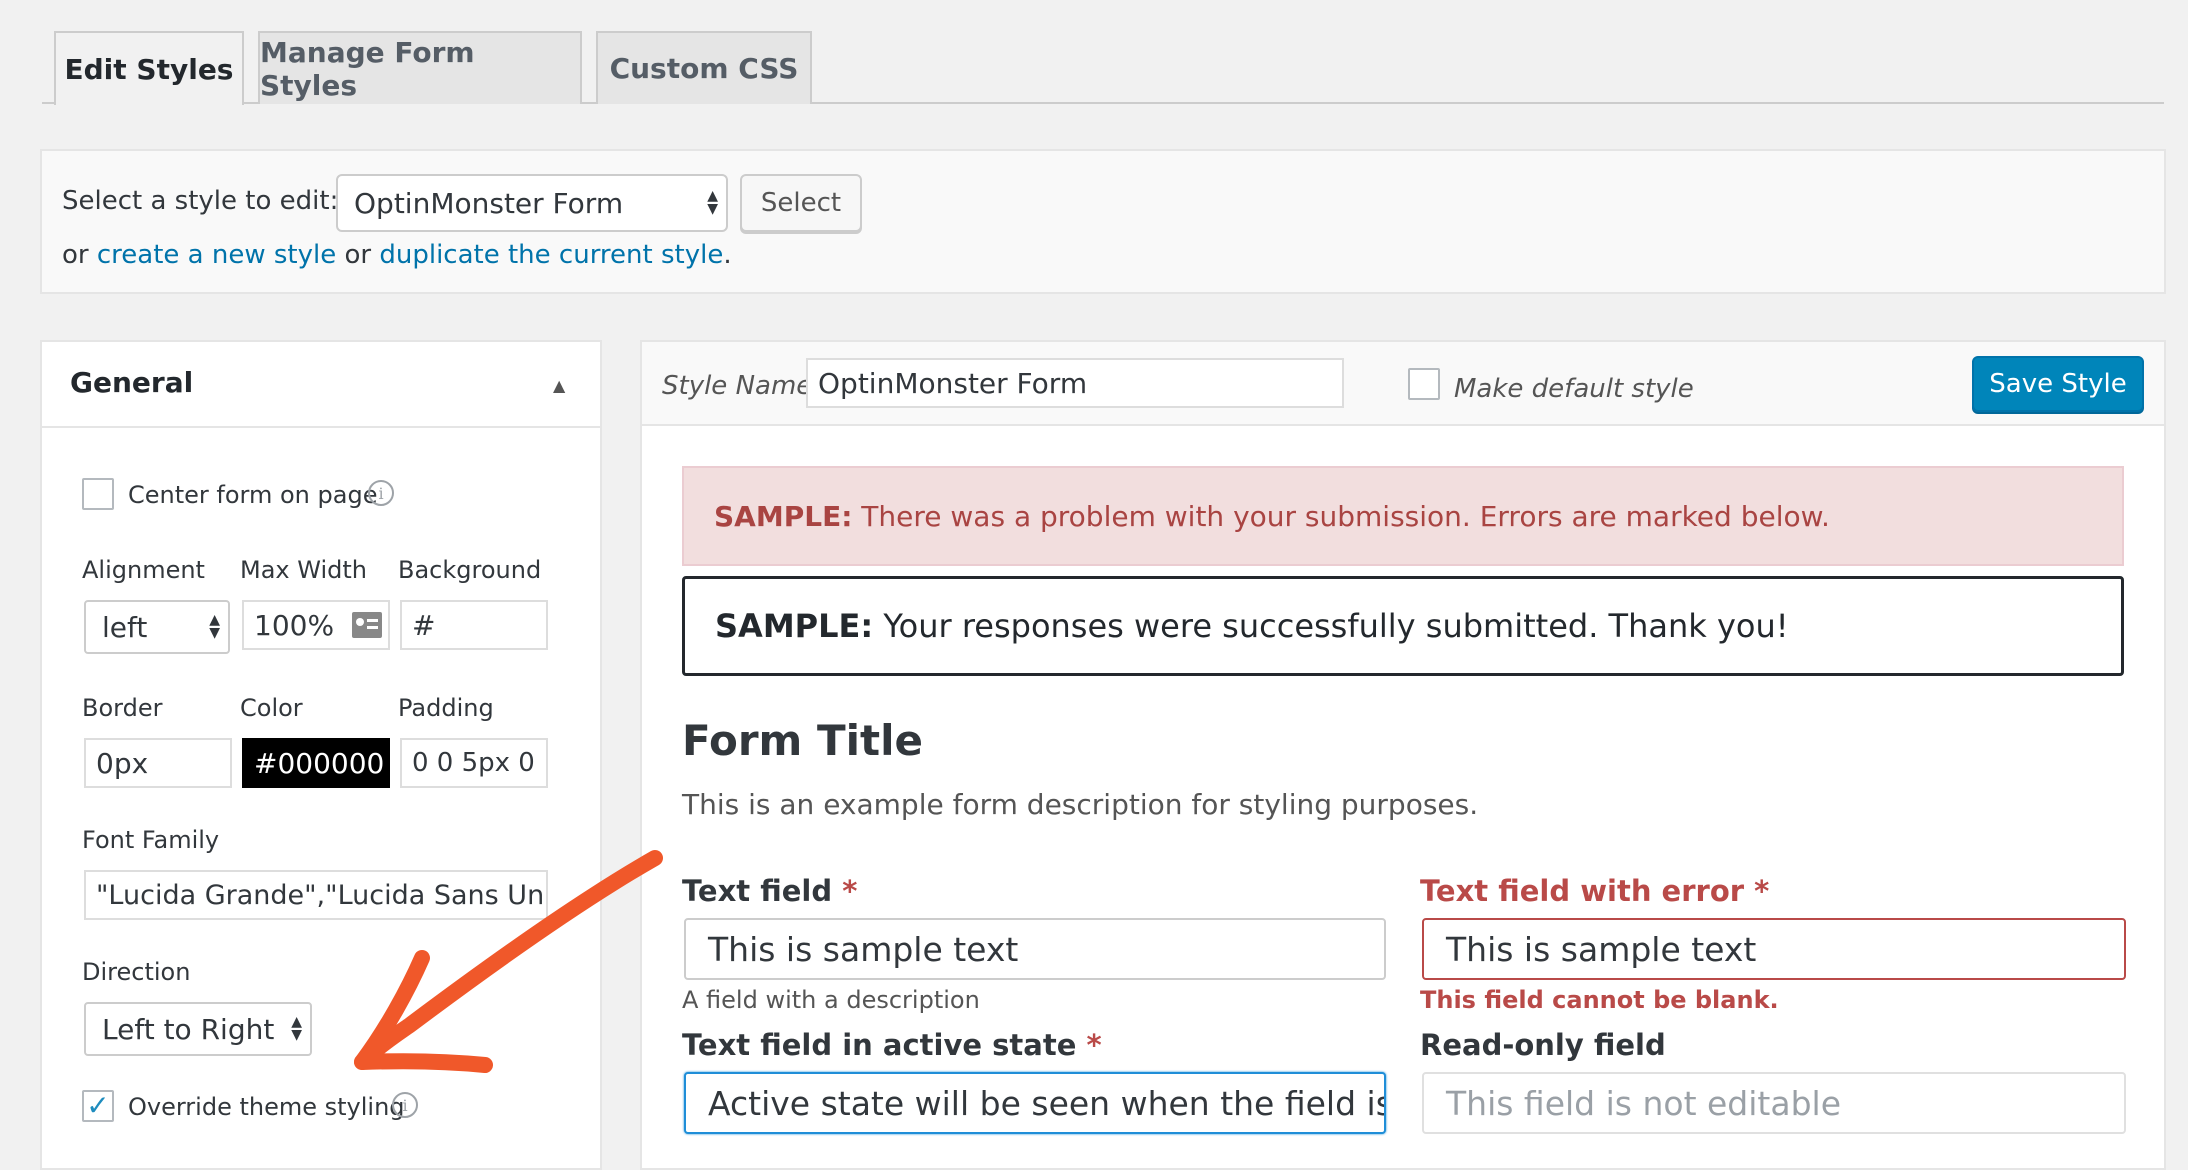 This screenshot has height=1170, width=2188. What do you see at coordinates (737, 386) in the screenshot?
I see `style-name-label: Style Name` at bounding box center [737, 386].